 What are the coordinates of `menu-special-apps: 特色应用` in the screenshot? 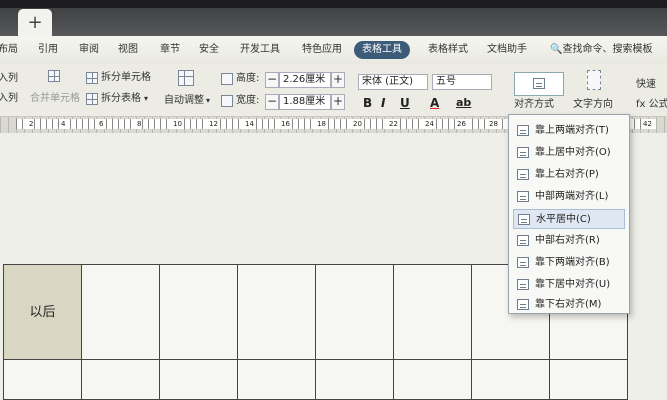 It's located at (322, 50).